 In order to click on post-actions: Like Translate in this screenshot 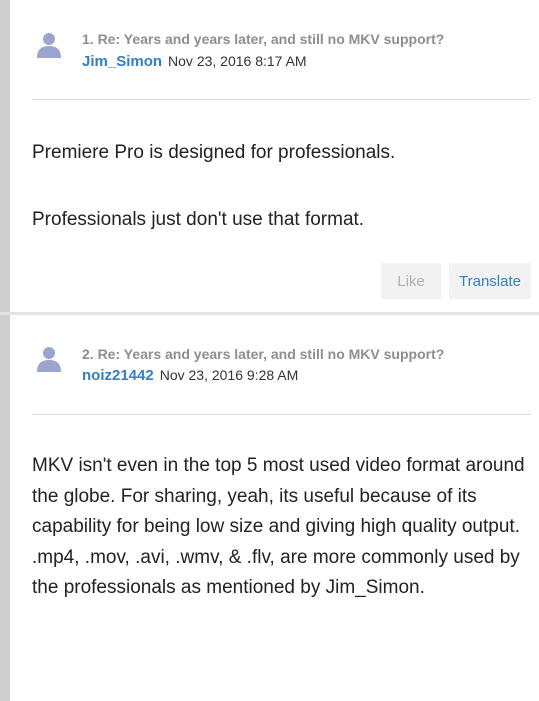, I will do `click(456, 281)`.